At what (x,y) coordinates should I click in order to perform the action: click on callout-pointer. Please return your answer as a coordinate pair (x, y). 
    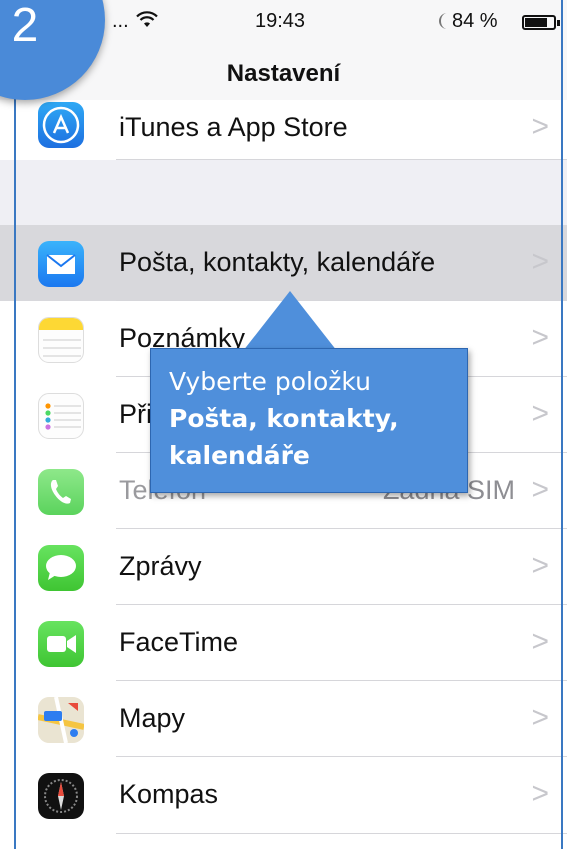
    Looking at the image, I should click on (290, 321).